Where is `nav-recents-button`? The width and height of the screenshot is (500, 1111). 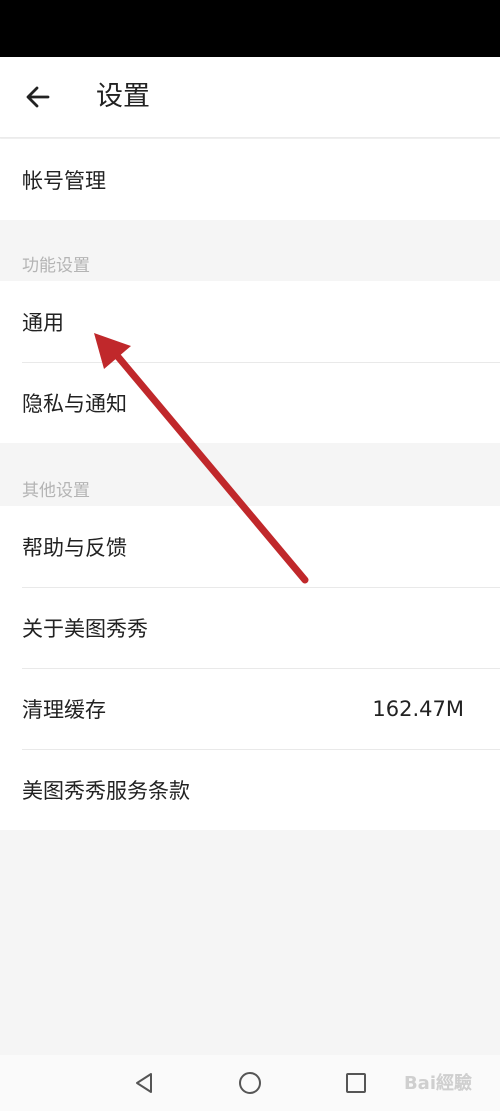
nav-recents-button is located at coordinates (356, 1083).